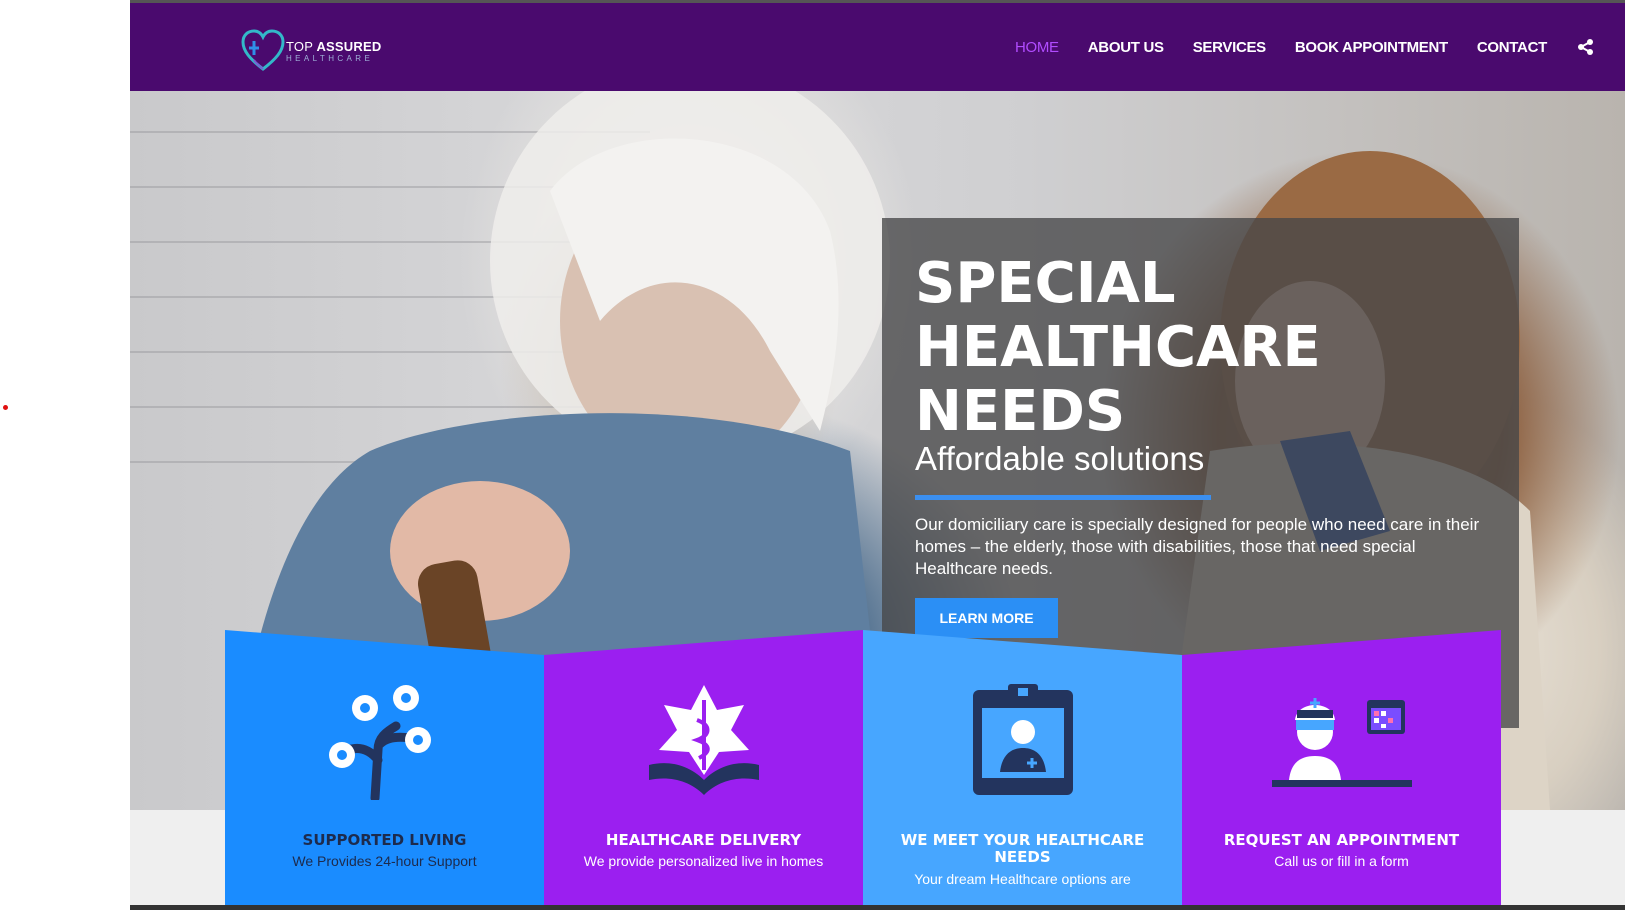 The height and width of the screenshot is (910, 1625). Describe the element at coordinates (703, 861) in the screenshot. I see `card-subtitle: We provide personalized live in homes` at that location.